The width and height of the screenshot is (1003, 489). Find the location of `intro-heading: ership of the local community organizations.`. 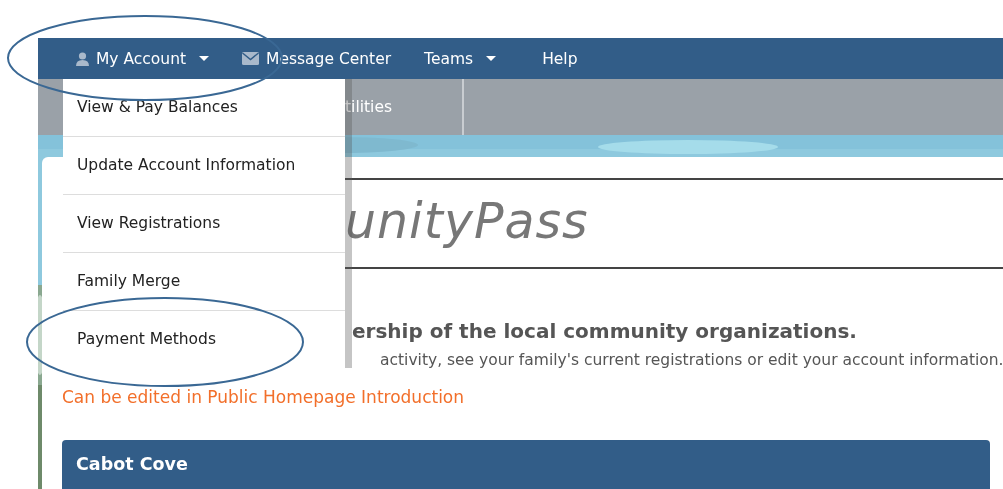

intro-heading: ership of the local community organizations. is located at coordinates (604, 331).